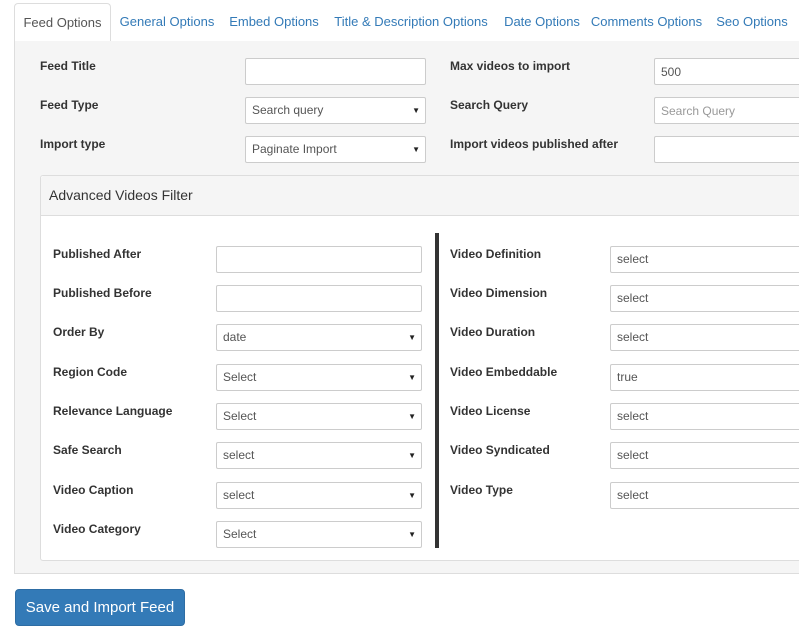 The height and width of the screenshot is (630, 799). I want to click on region-code-select: Select ▼, so click(319, 377).